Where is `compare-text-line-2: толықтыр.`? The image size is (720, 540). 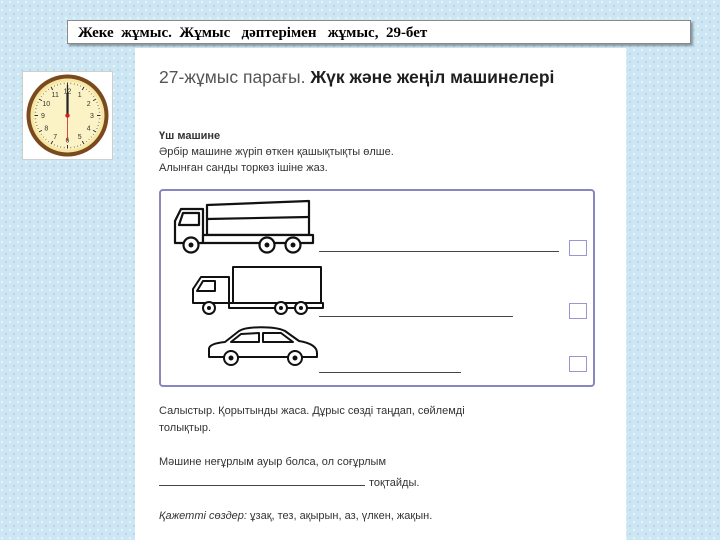
compare-text-line-2: толықтыр. is located at coordinates (185, 428).